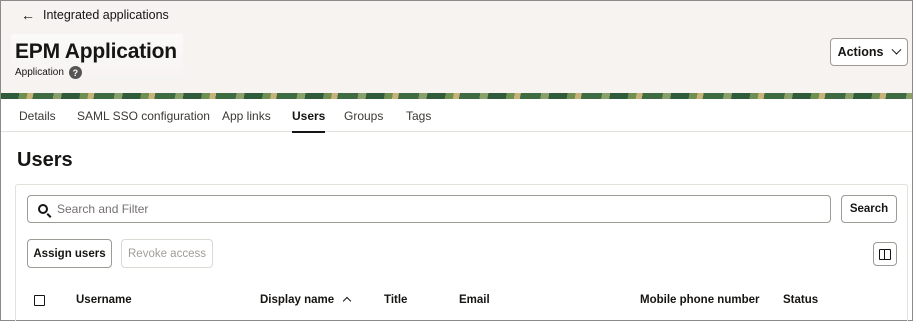  Describe the element at coordinates (69, 253) in the screenshot. I see `assign-users-button: Assign users` at that location.